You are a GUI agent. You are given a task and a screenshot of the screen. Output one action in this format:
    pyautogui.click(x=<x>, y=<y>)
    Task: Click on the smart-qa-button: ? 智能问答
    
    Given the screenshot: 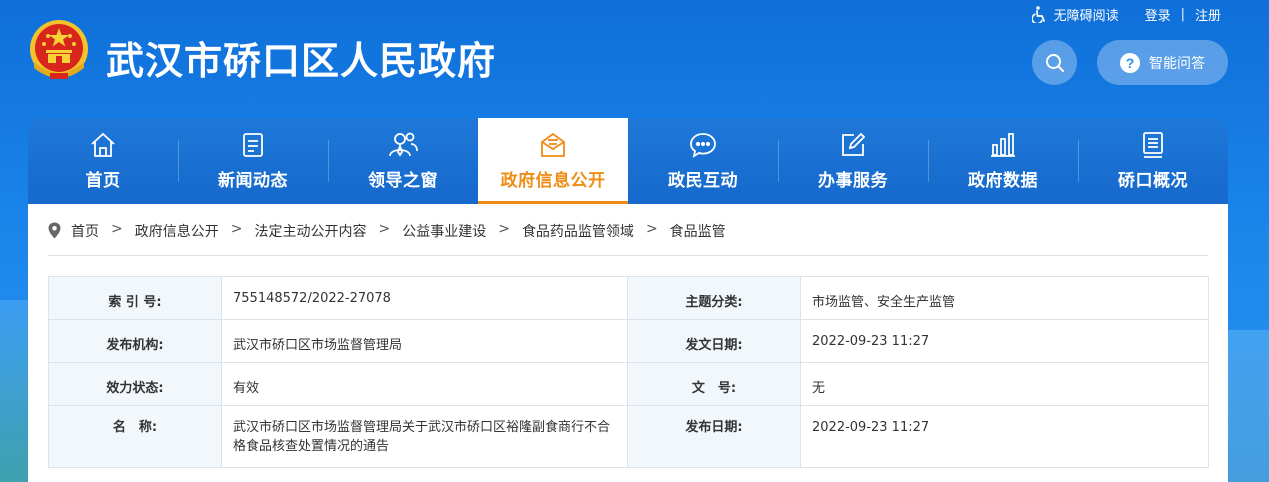 What is the action you would take?
    pyautogui.click(x=1162, y=62)
    